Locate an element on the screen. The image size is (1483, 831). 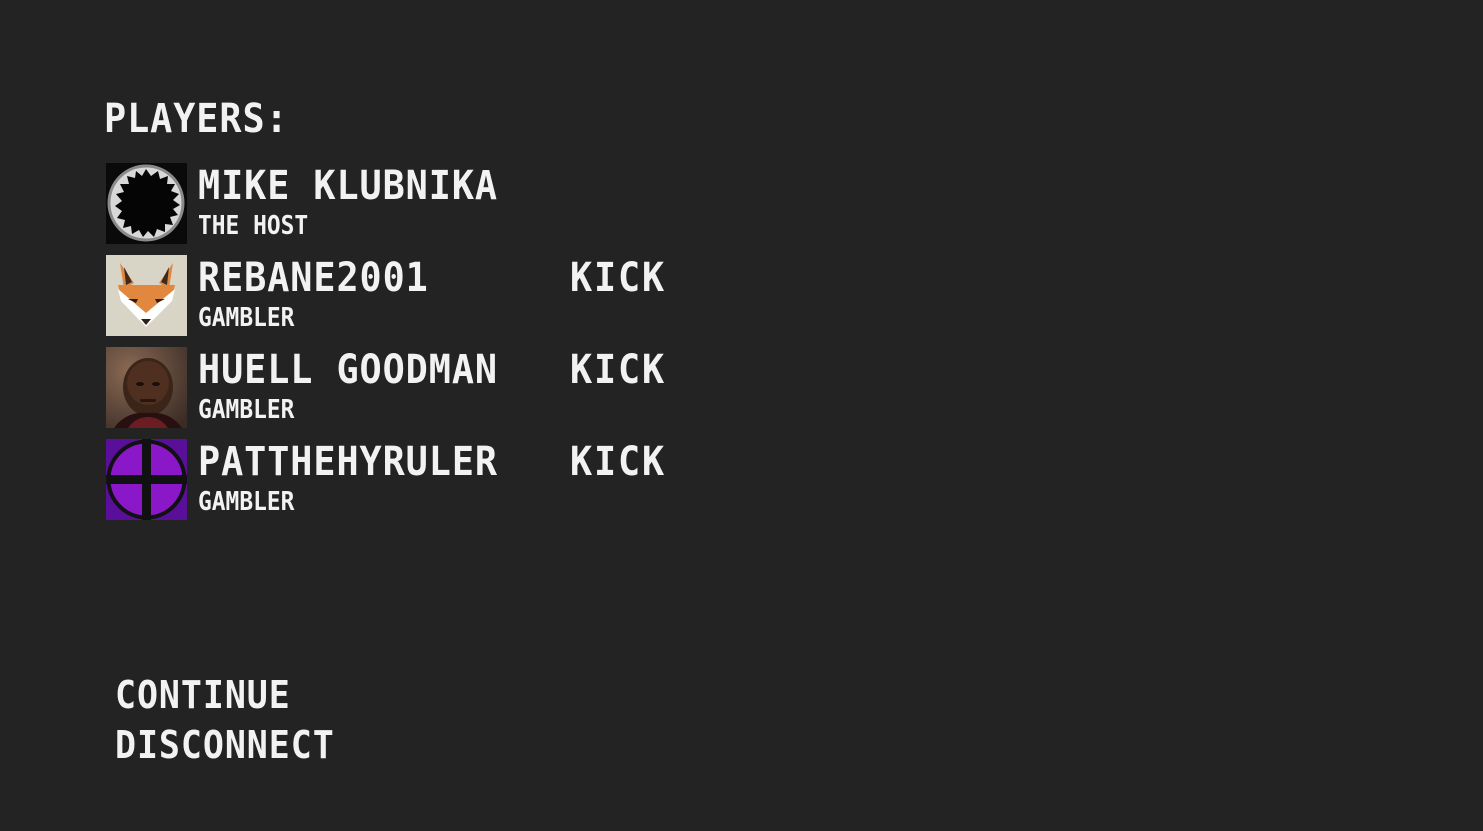
player-row: HUELL GOODMAN GAMBLER KICK is located at coordinates (406, 388).